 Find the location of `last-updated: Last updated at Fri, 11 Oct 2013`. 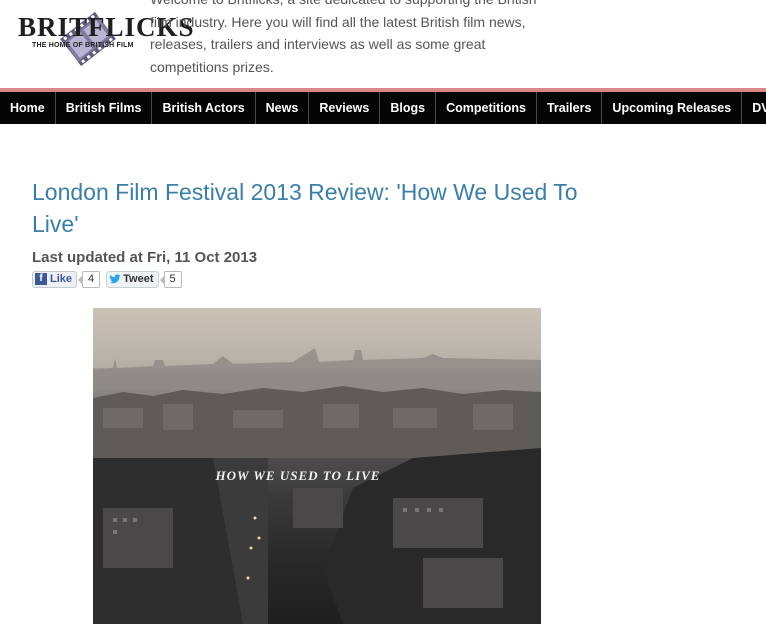

last-updated: Last updated at Fri, 11 Oct 2013 is located at coordinates (145, 257).